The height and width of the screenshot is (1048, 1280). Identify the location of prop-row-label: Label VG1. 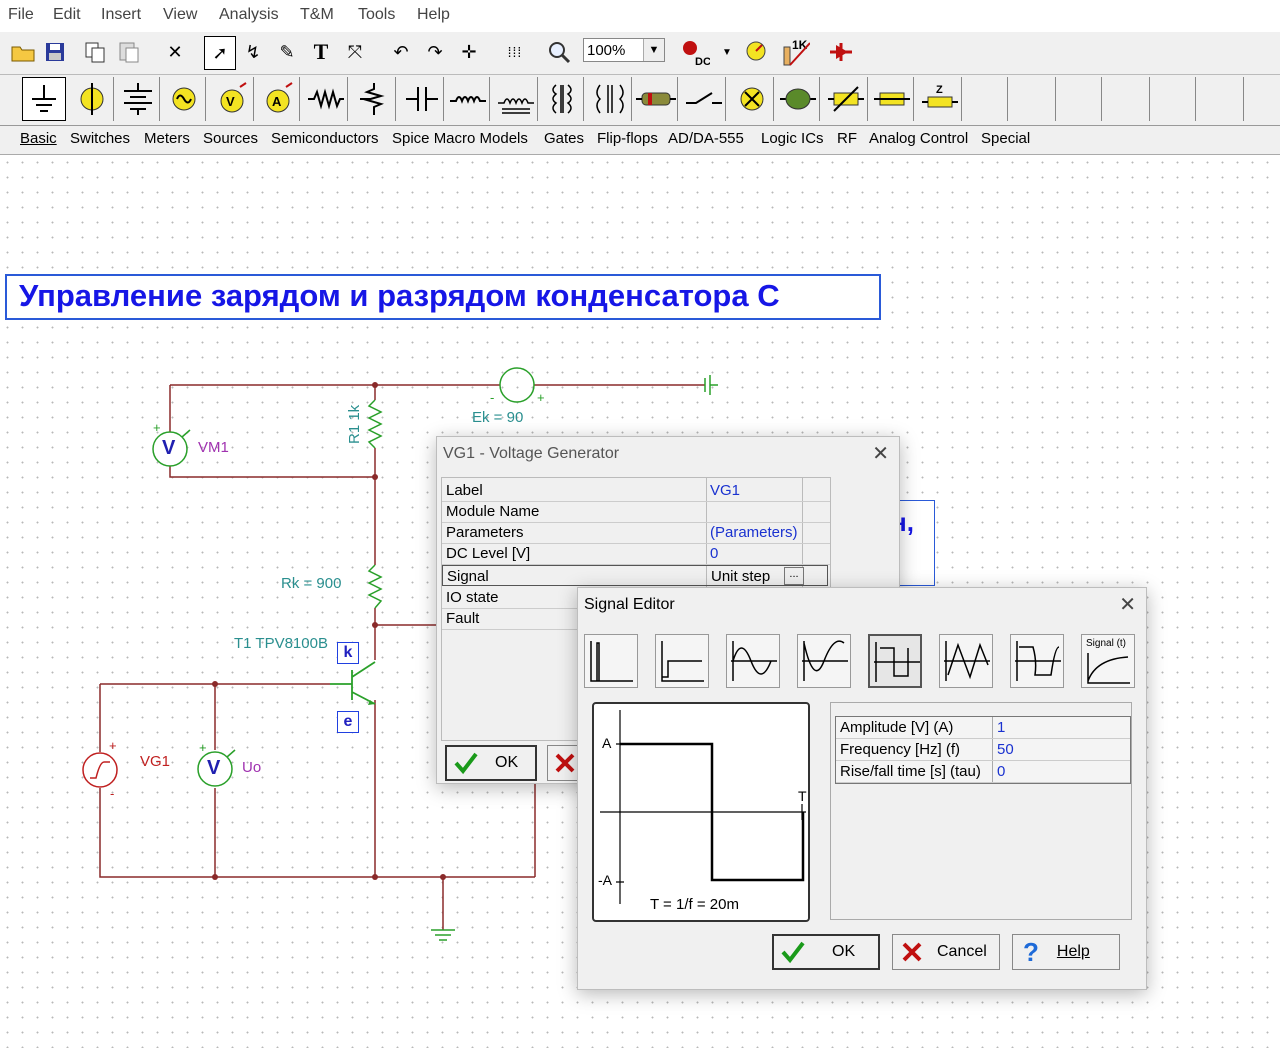
(636, 491).